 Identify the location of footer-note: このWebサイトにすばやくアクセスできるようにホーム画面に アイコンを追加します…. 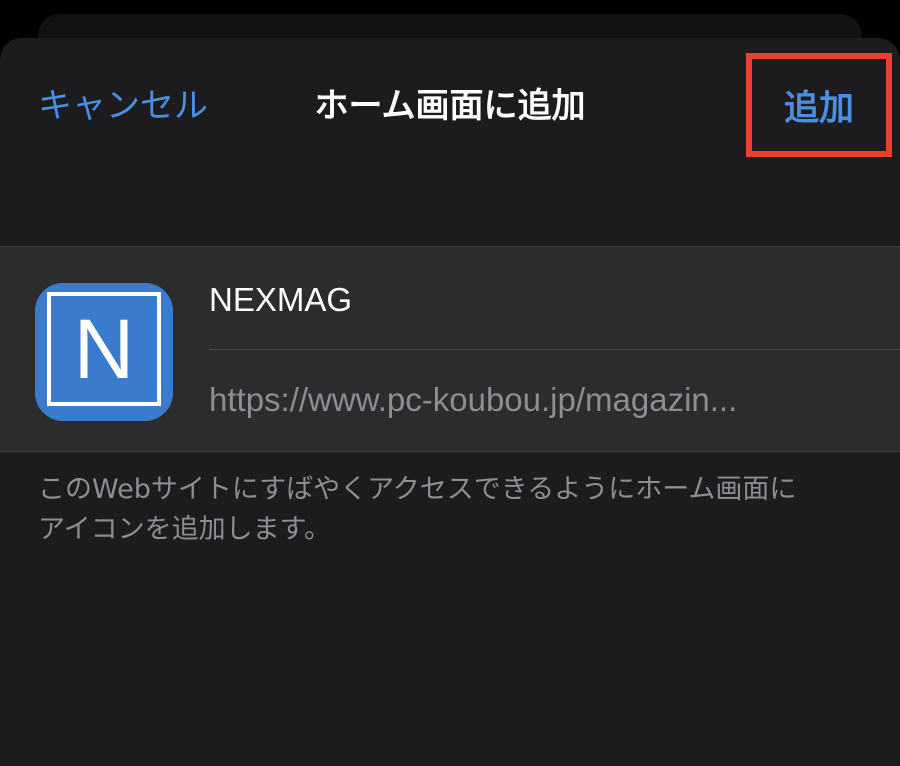
(458, 510).